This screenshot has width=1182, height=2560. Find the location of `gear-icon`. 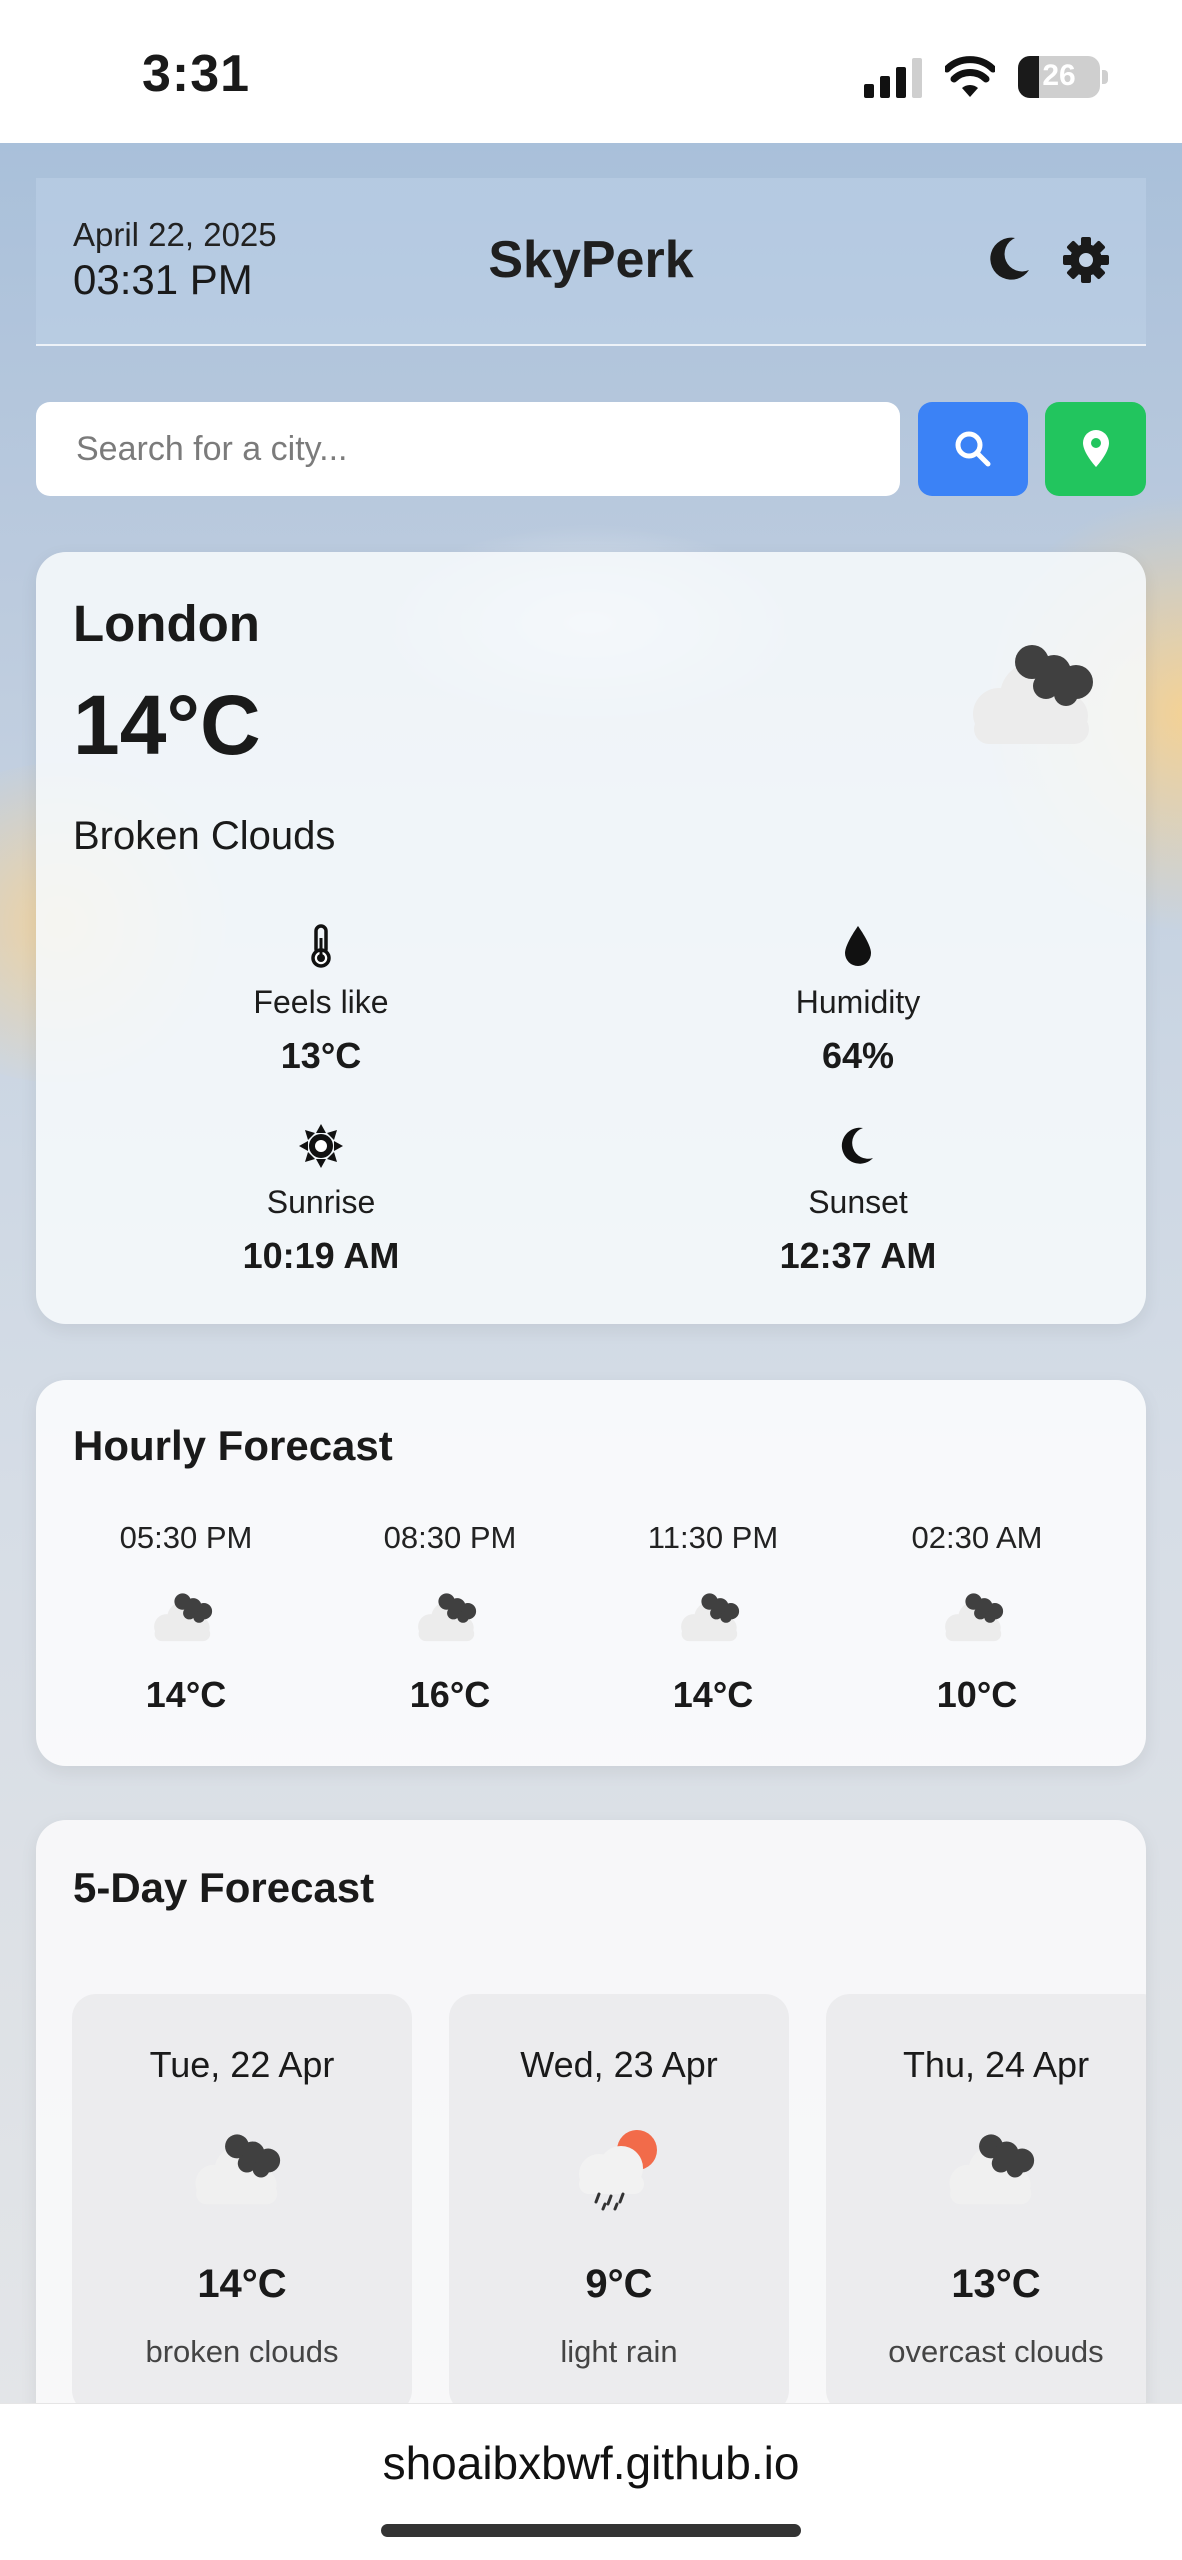

gear-icon is located at coordinates (1086, 260).